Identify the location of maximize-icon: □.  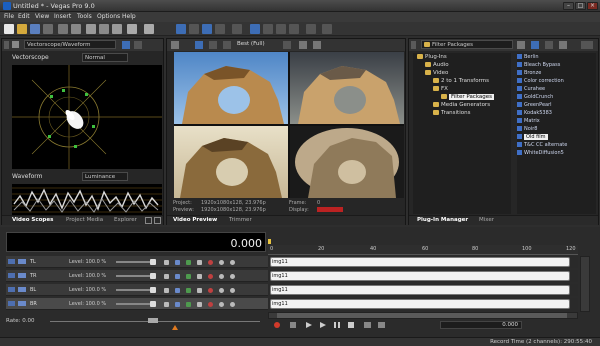
(580, 6).